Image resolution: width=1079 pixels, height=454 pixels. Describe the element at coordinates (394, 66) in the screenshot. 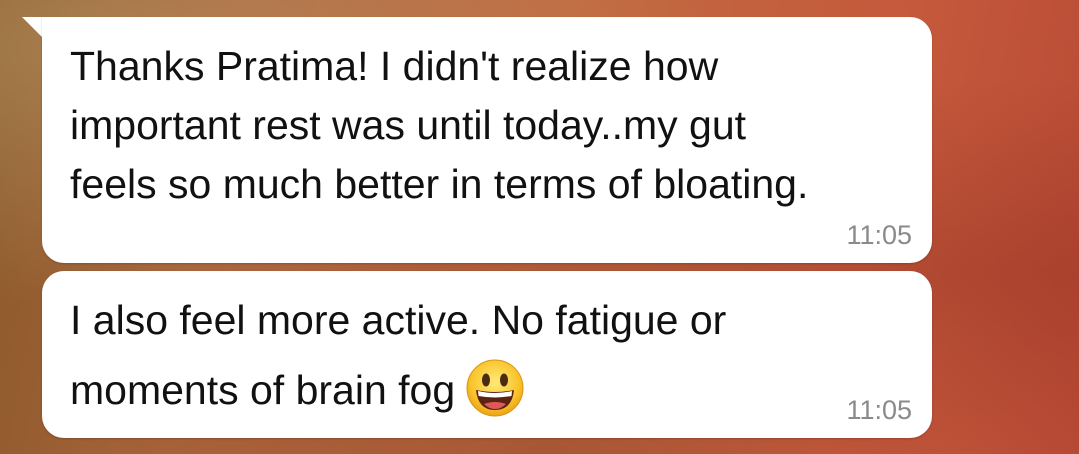

I see `message-line: Thanks Pratima! I didn't realize how` at that location.